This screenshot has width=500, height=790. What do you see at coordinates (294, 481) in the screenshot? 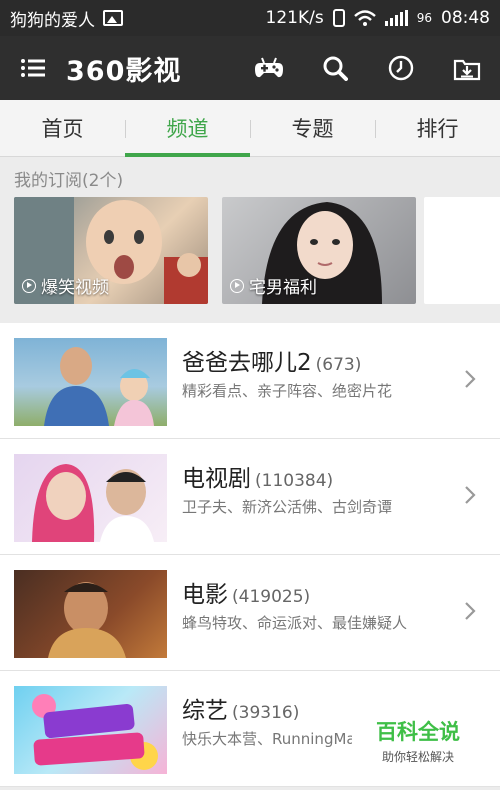
I see `channel-count: (110384)` at bounding box center [294, 481].